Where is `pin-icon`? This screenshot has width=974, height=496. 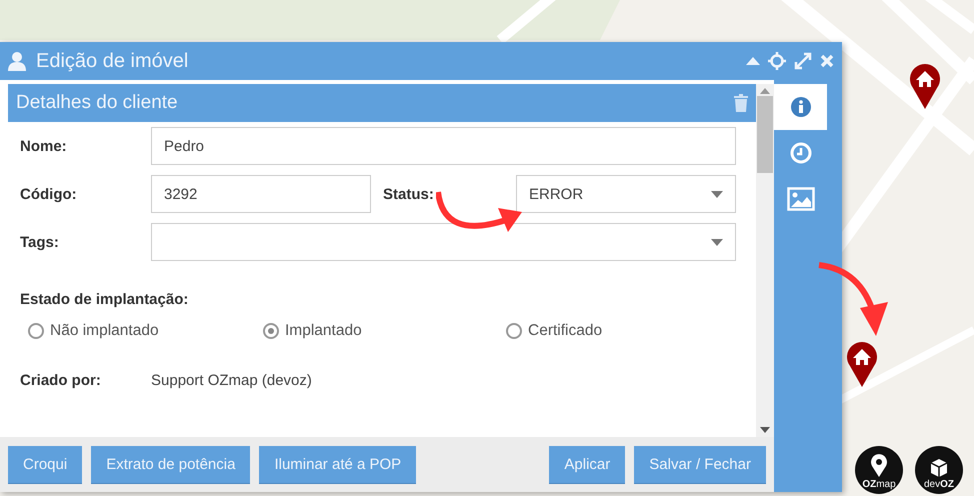
pin-icon is located at coordinates (879, 466).